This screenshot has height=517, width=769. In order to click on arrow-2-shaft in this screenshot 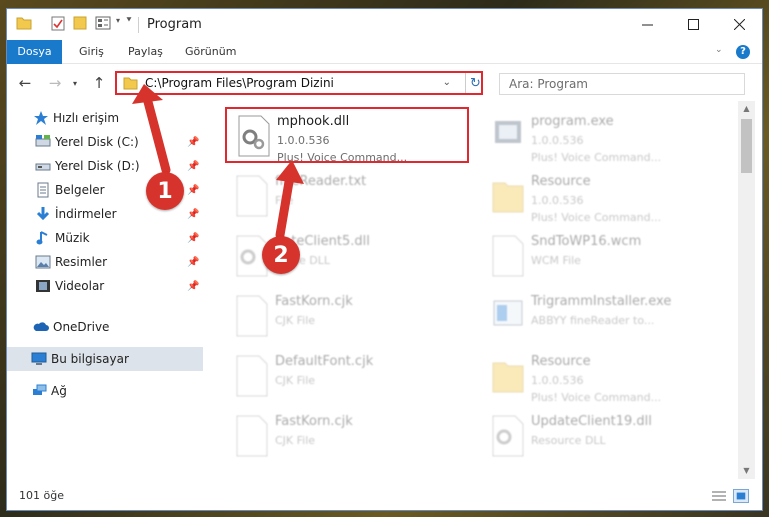, I will do `click(285, 205)`.